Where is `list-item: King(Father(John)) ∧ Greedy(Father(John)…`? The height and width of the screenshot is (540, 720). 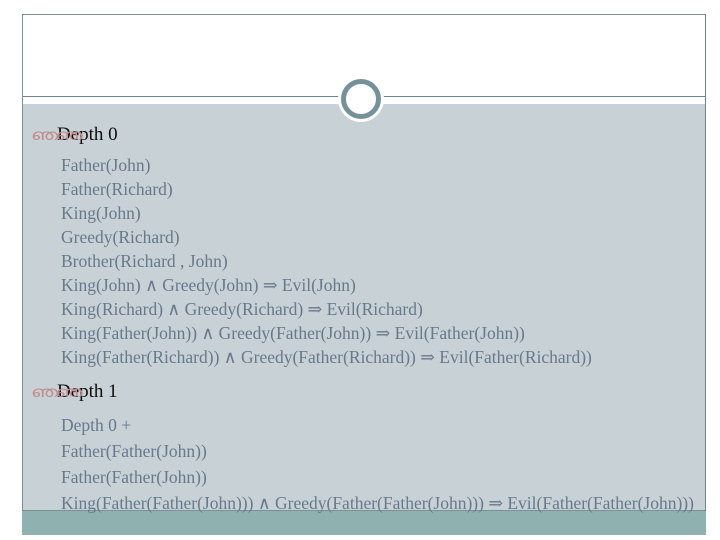 list-item: King(Father(John)) ∧ Greedy(Father(John)… is located at coordinates (293, 333).